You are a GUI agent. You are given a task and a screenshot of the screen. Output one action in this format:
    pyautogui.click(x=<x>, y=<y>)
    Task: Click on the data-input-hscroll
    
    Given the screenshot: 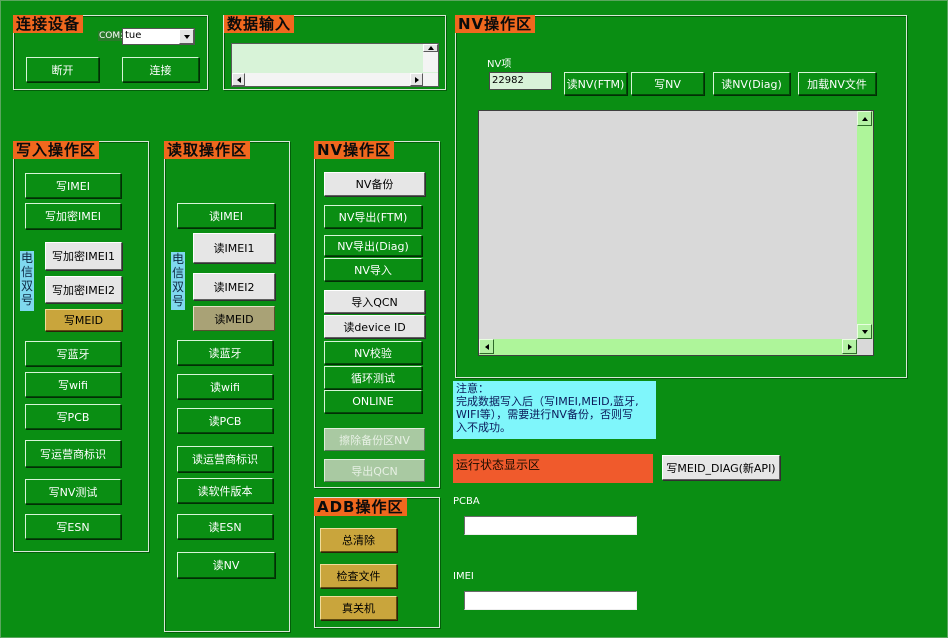 What is the action you would take?
    pyautogui.click(x=335, y=79)
    